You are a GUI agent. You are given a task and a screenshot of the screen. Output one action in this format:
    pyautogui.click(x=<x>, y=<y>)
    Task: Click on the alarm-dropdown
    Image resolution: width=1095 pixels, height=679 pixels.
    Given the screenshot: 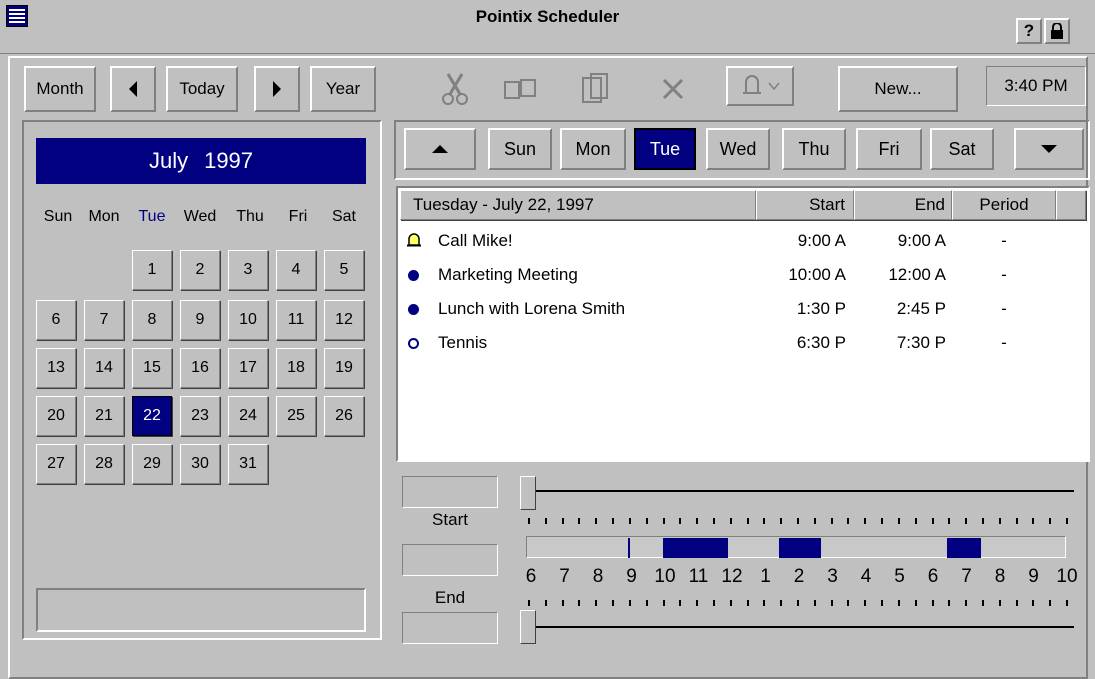 What is the action you would take?
    pyautogui.click(x=760, y=86)
    